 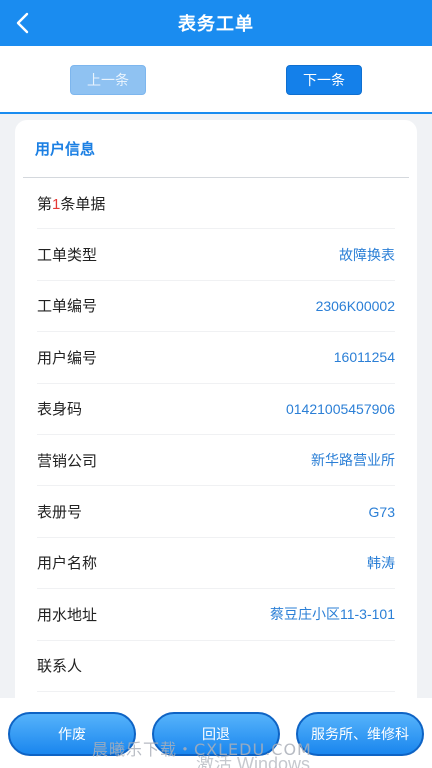 What do you see at coordinates (216, 307) in the screenshot?
I see `info-row-order-number: 工单编号 2306K00002` at bounding box center [216, 307].